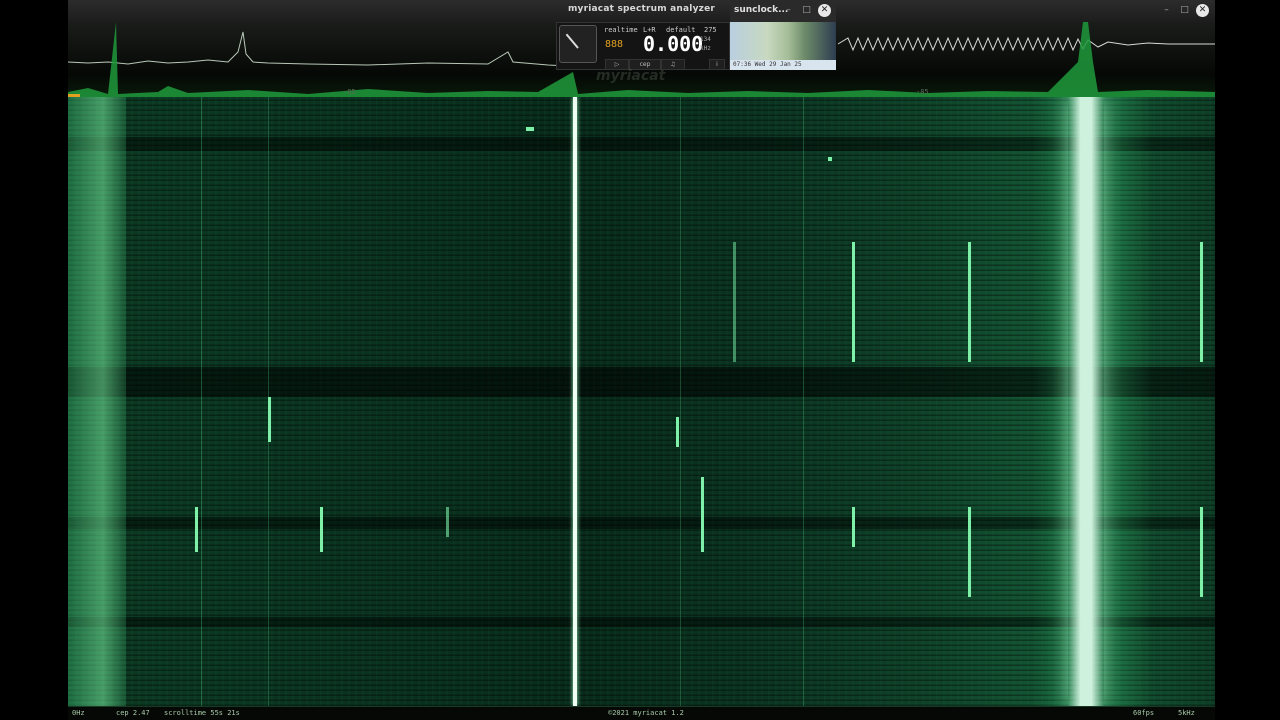 This screenshot has width=1280, height=720. I want to click on meter-unit: kHz, so click(705, 48).